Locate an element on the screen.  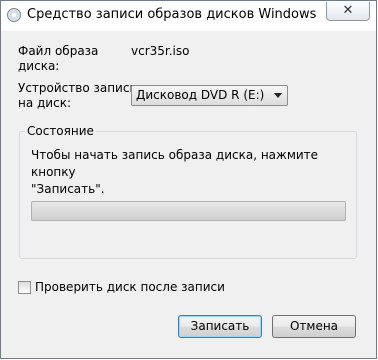
verify-checkbox is located at coordinates (24, 287).